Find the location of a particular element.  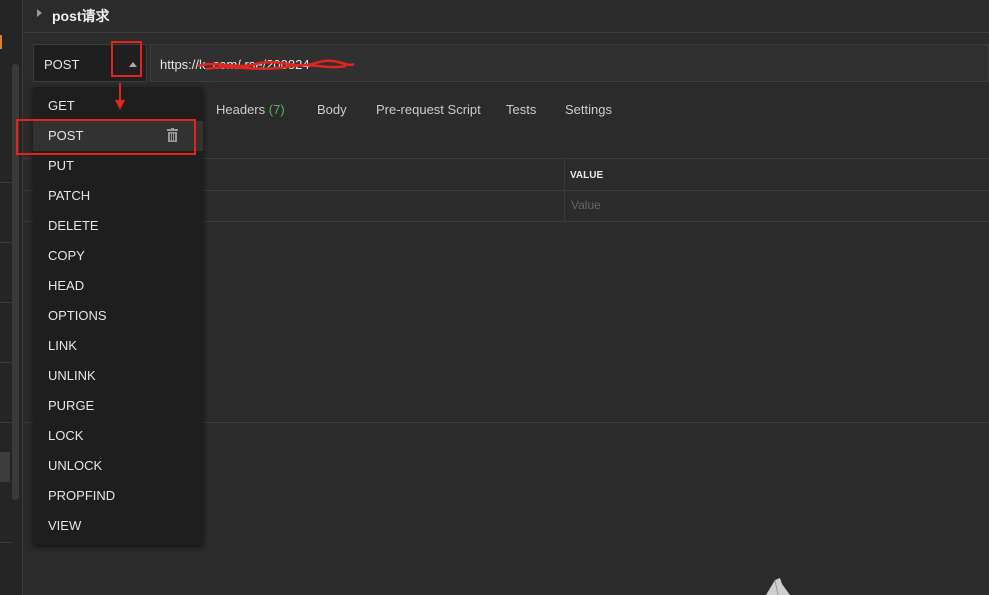

app-logo-icon is located at coordinates (778, 586).